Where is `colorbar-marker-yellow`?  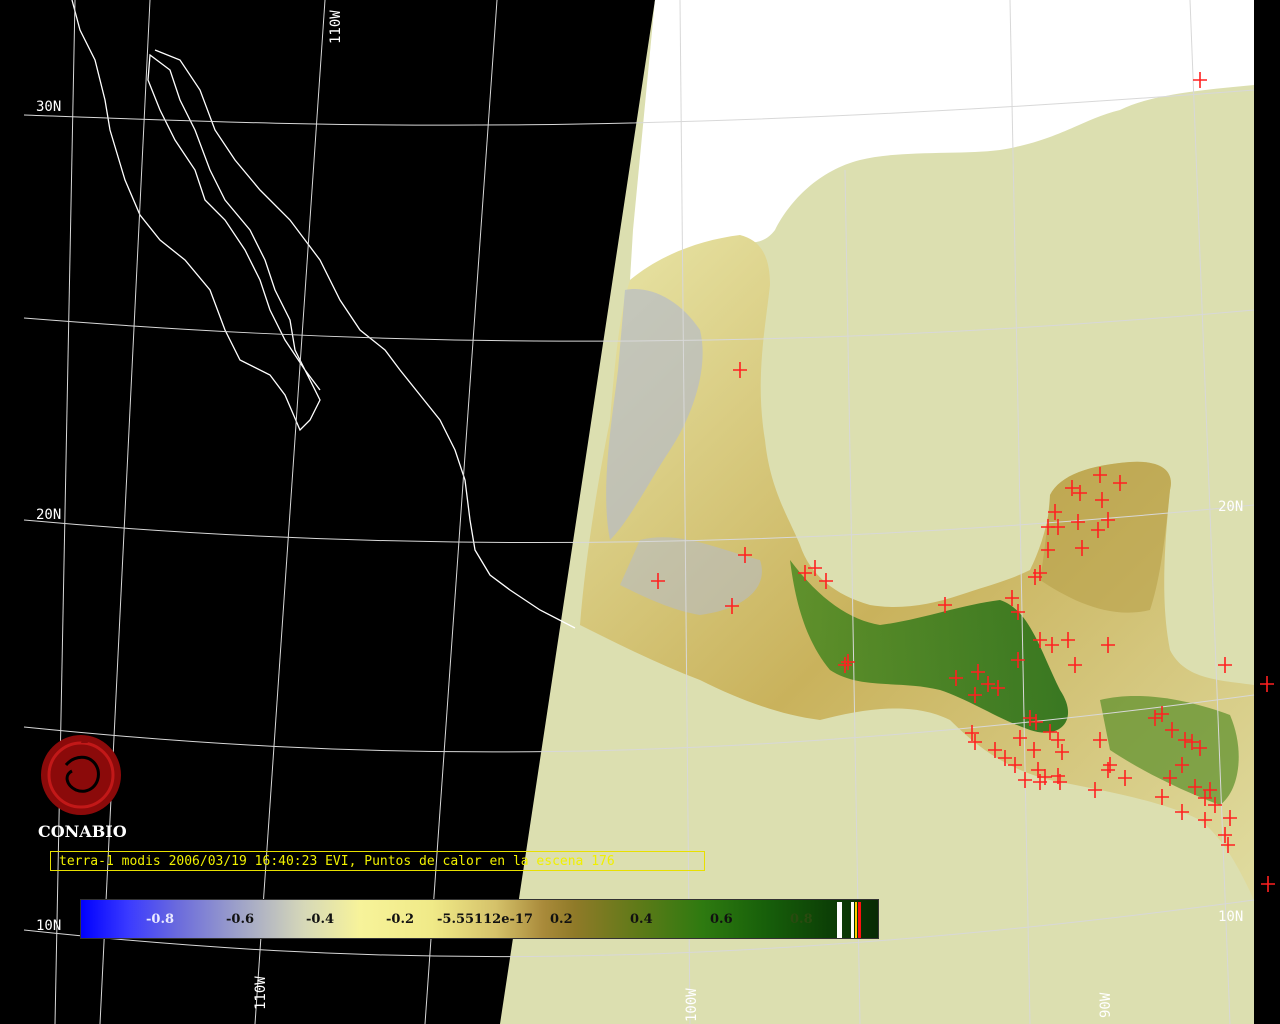
colorbar-marker-yellow is located at coordinates (856, 920).